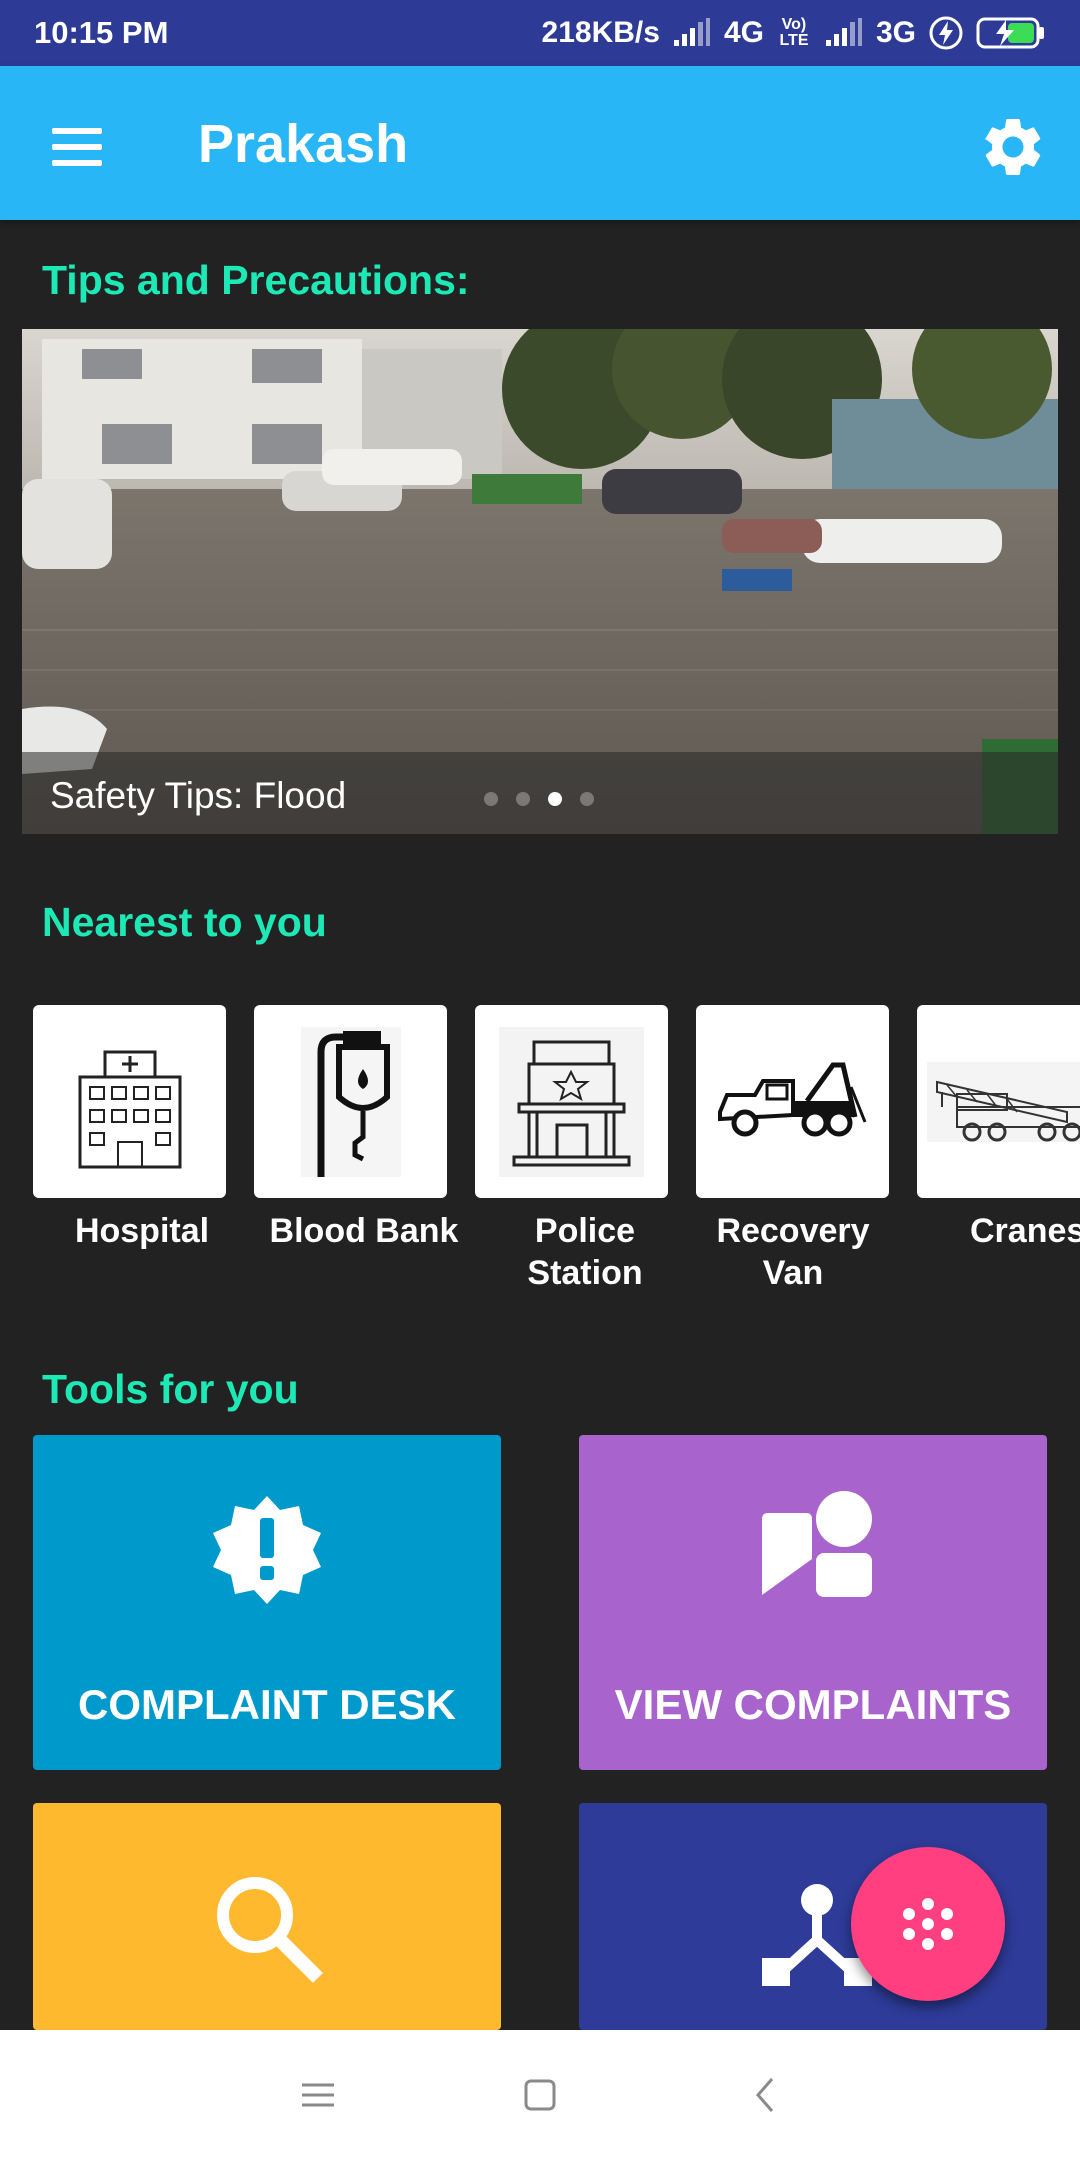 Image resolution: width=1080 pixels, height=2160 pixels. What do you see at coordinates (540, 33) in the screenshot?
I see `status-bar: 10:15 PM 218KB/s 4G Vo) LTE 3G` at bounding box center [540, 33].